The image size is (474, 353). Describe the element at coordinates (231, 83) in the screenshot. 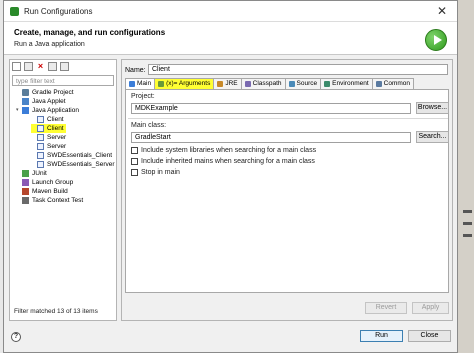

I see `tab-label: JRE` at that location.